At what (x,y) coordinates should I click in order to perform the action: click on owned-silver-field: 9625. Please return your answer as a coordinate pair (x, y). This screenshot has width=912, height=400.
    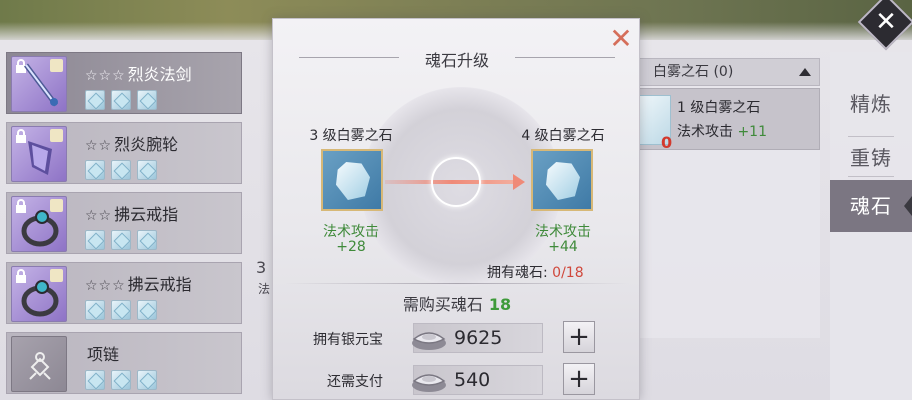
    Looking at the image, I should click on (477, 338).